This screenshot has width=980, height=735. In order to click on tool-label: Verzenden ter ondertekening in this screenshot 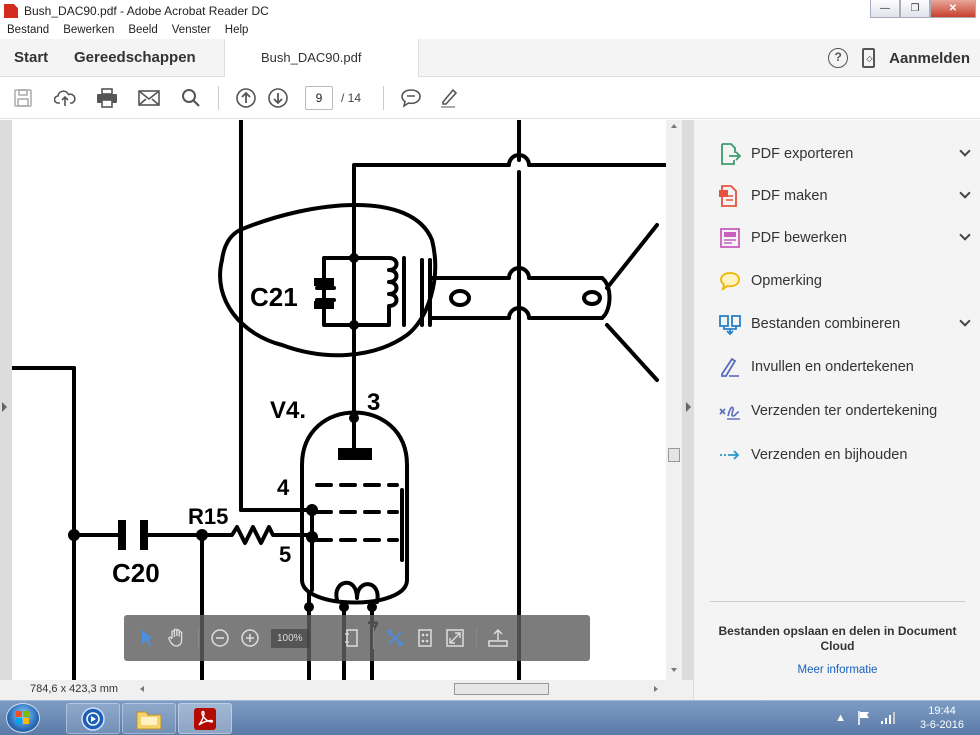, I will do `click(844, 411)`.